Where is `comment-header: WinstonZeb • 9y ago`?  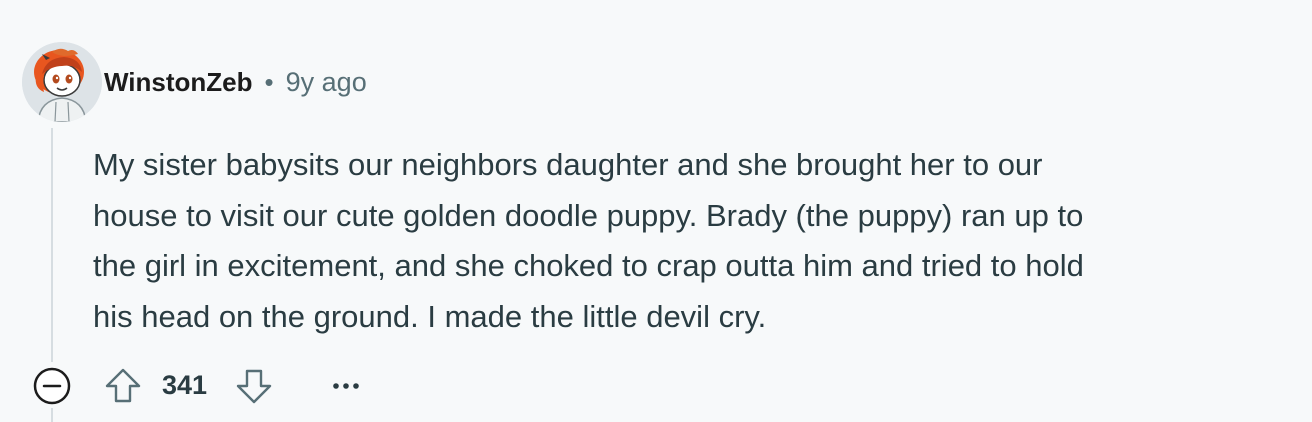 comment-header: WinstonZeb • 9y ago is located at coordinates (235, 82).